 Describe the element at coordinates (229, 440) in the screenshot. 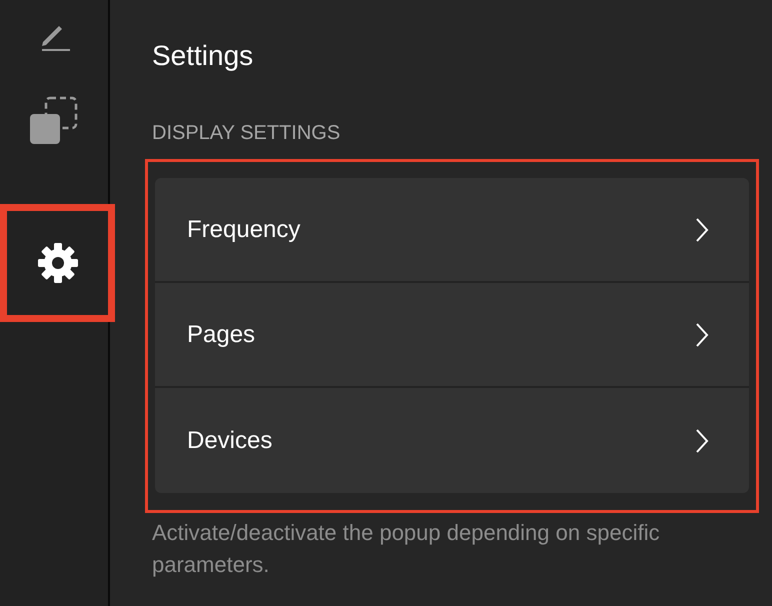

I see `row-label: Devices` at that location.